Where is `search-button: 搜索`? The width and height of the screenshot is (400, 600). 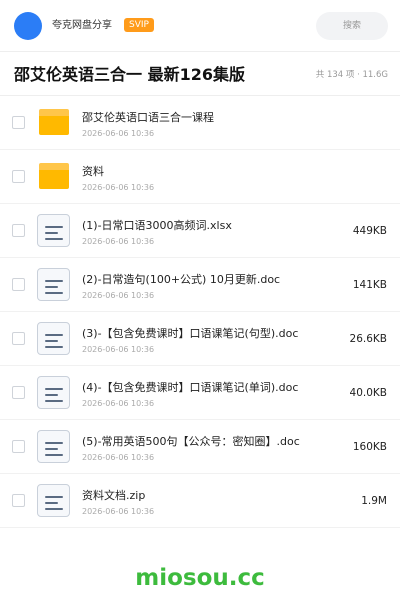
search-button: 搜索 is located at coordinates (352, 26).